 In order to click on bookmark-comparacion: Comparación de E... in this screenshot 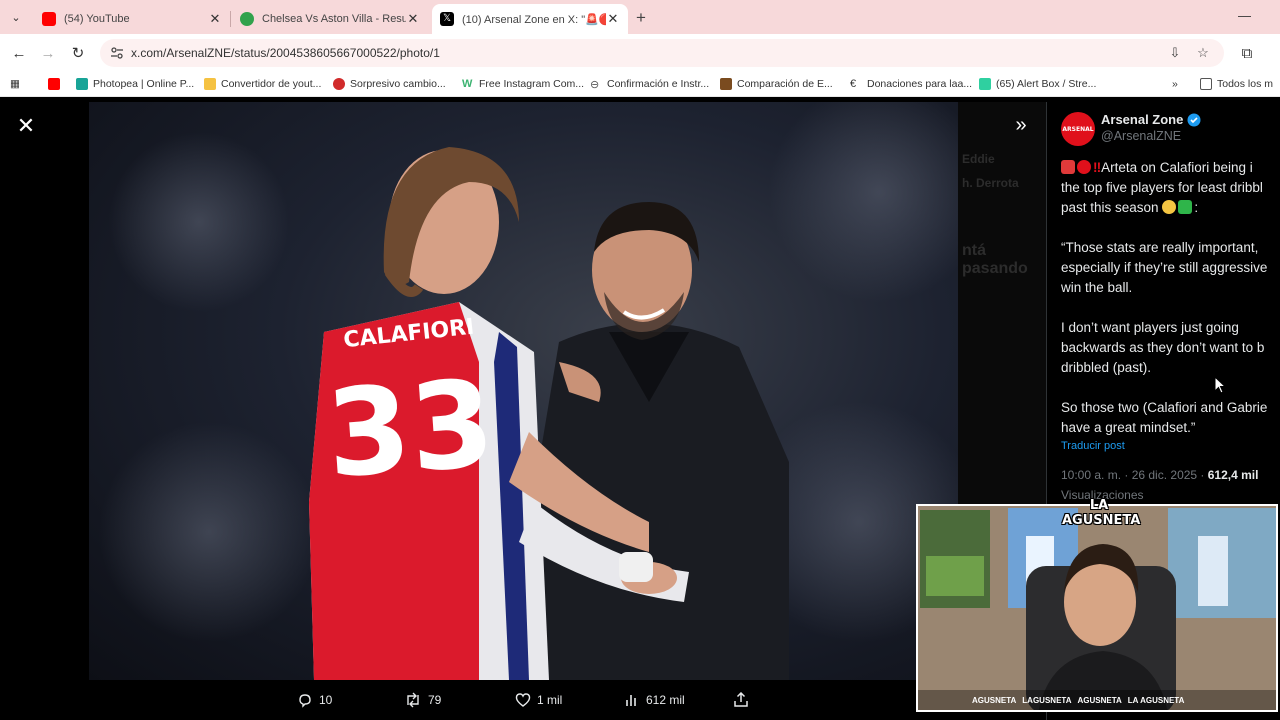, I will do `click(776, 84)`.